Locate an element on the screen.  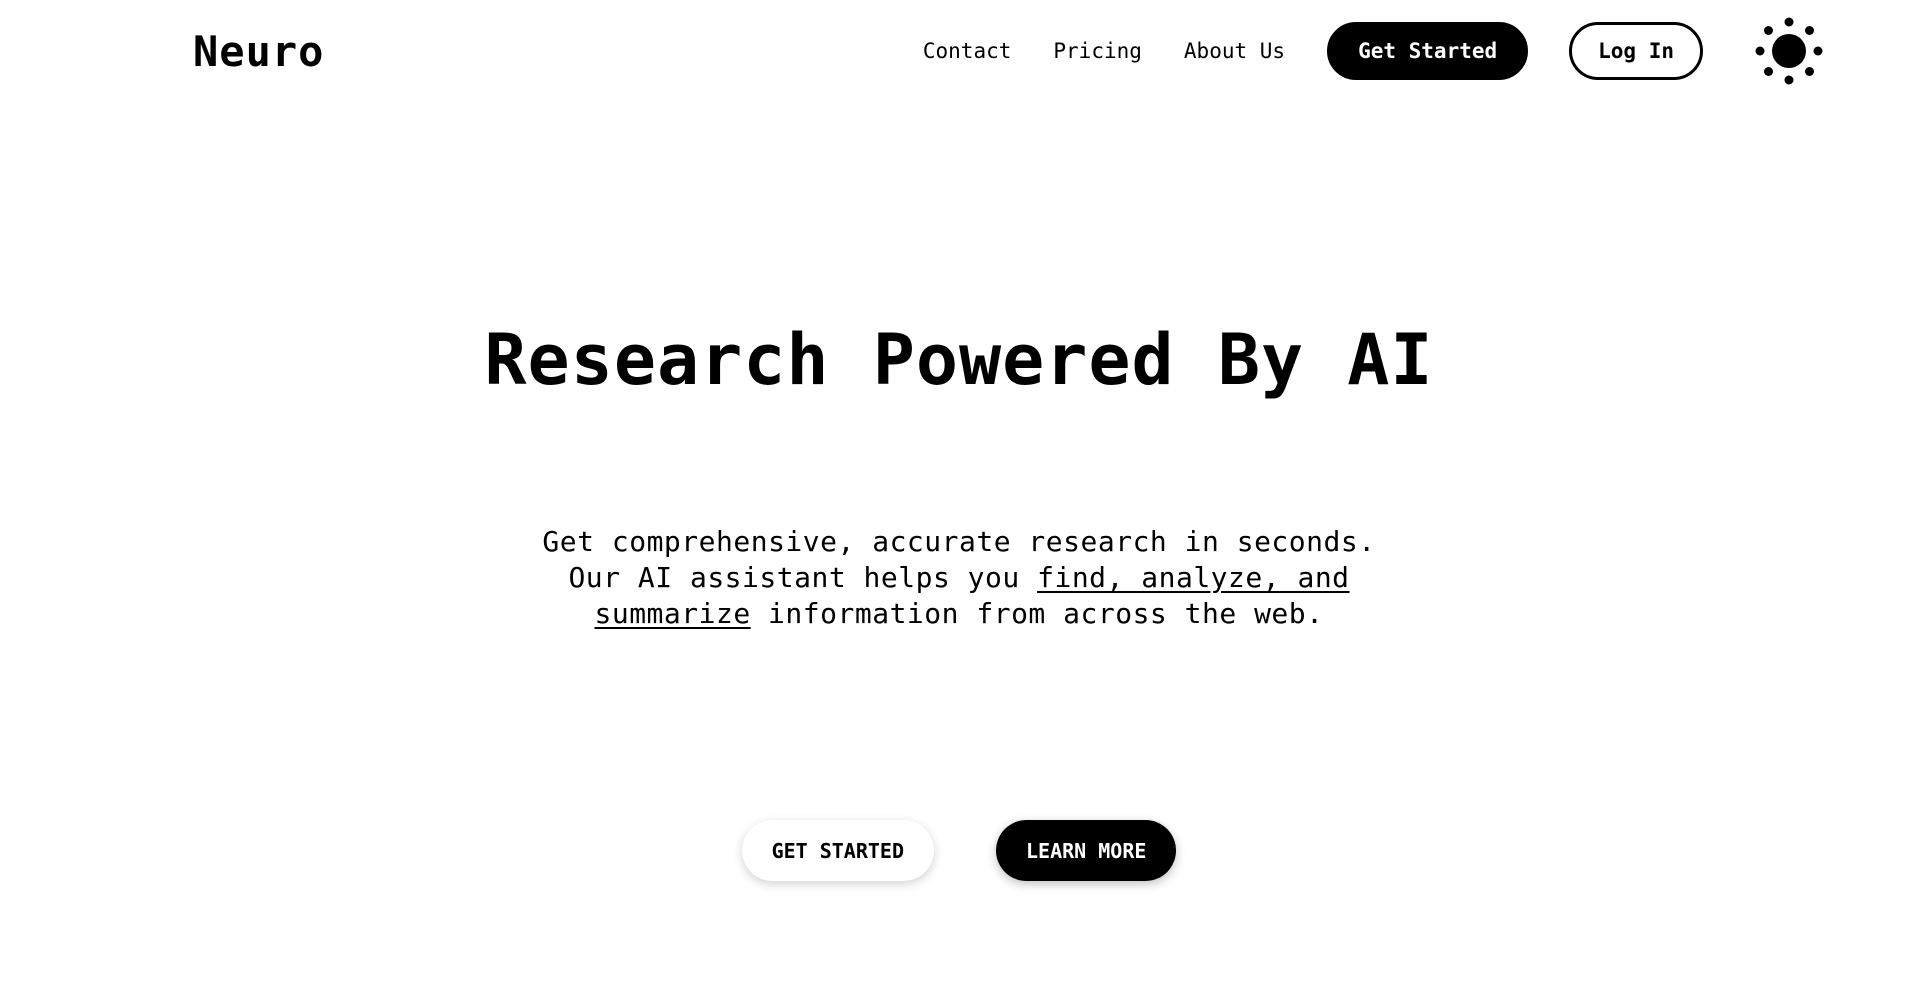
cta-row: GET STARTED LEARN MORE is located at coordinates (959, 850).